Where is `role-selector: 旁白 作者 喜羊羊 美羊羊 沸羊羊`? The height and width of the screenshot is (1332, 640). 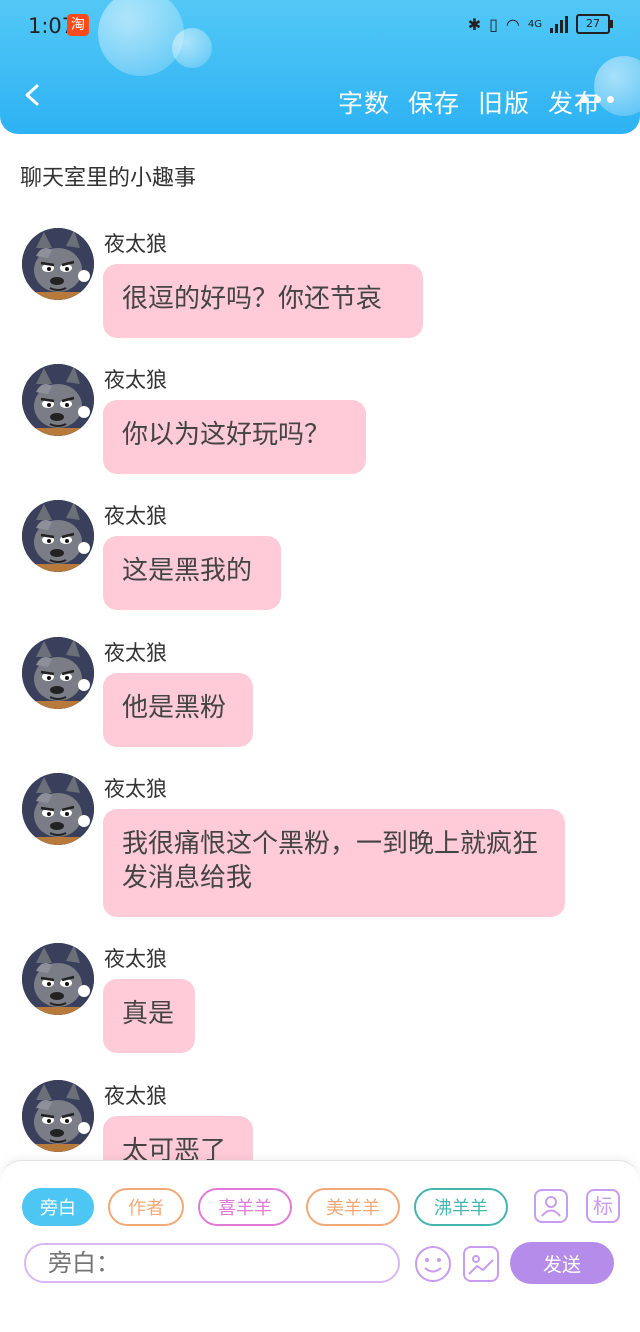
role-selector: 旁白 作者 喜羊羊 美羊羊 沸羊羊 is located at coordinates (265, 1207).